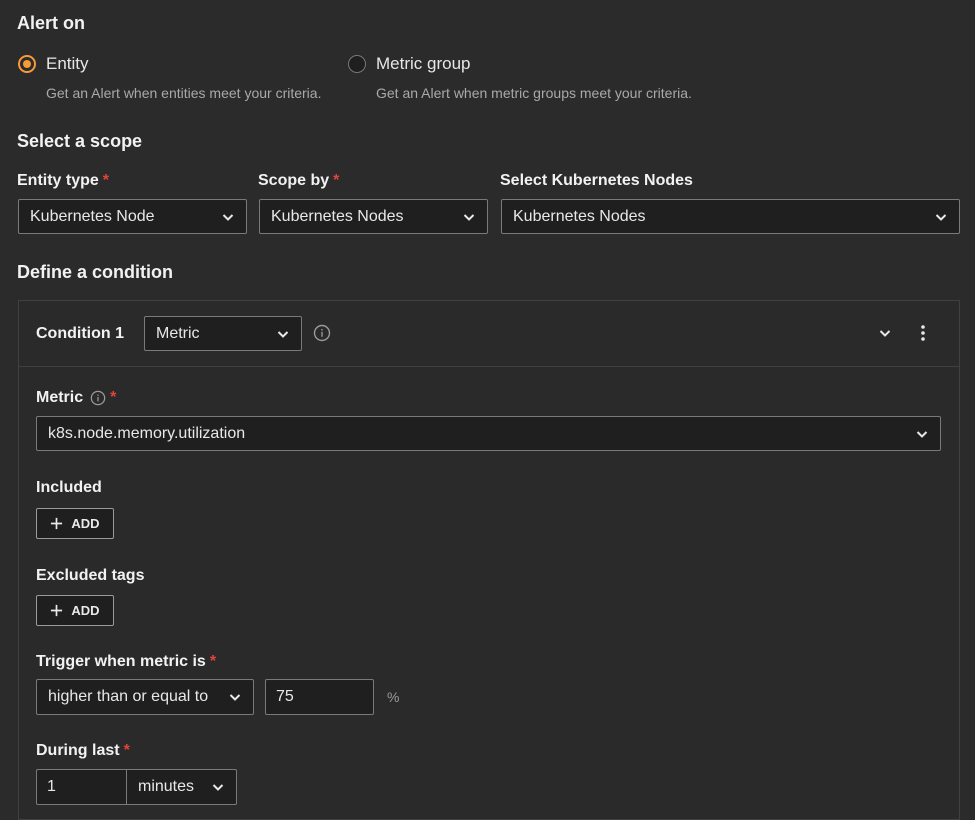 The image size is (975, 820). Describe the element at coordinates (51, 23) in the screenshot. I see `alert-on-heading: Alert on` at that location.